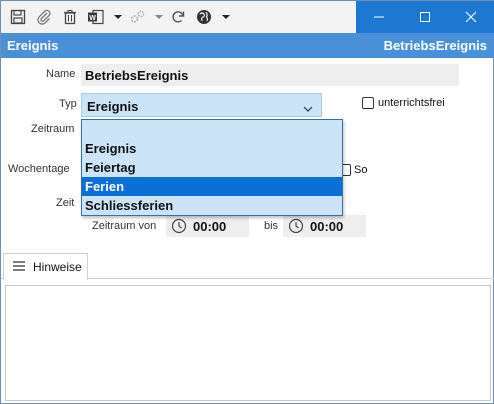 The height and width of the screenshot is (404, 494). Describe the element at coordinates (270, 75) in the screenshot. I see `name-field: BetriebsEreignis` at that location.